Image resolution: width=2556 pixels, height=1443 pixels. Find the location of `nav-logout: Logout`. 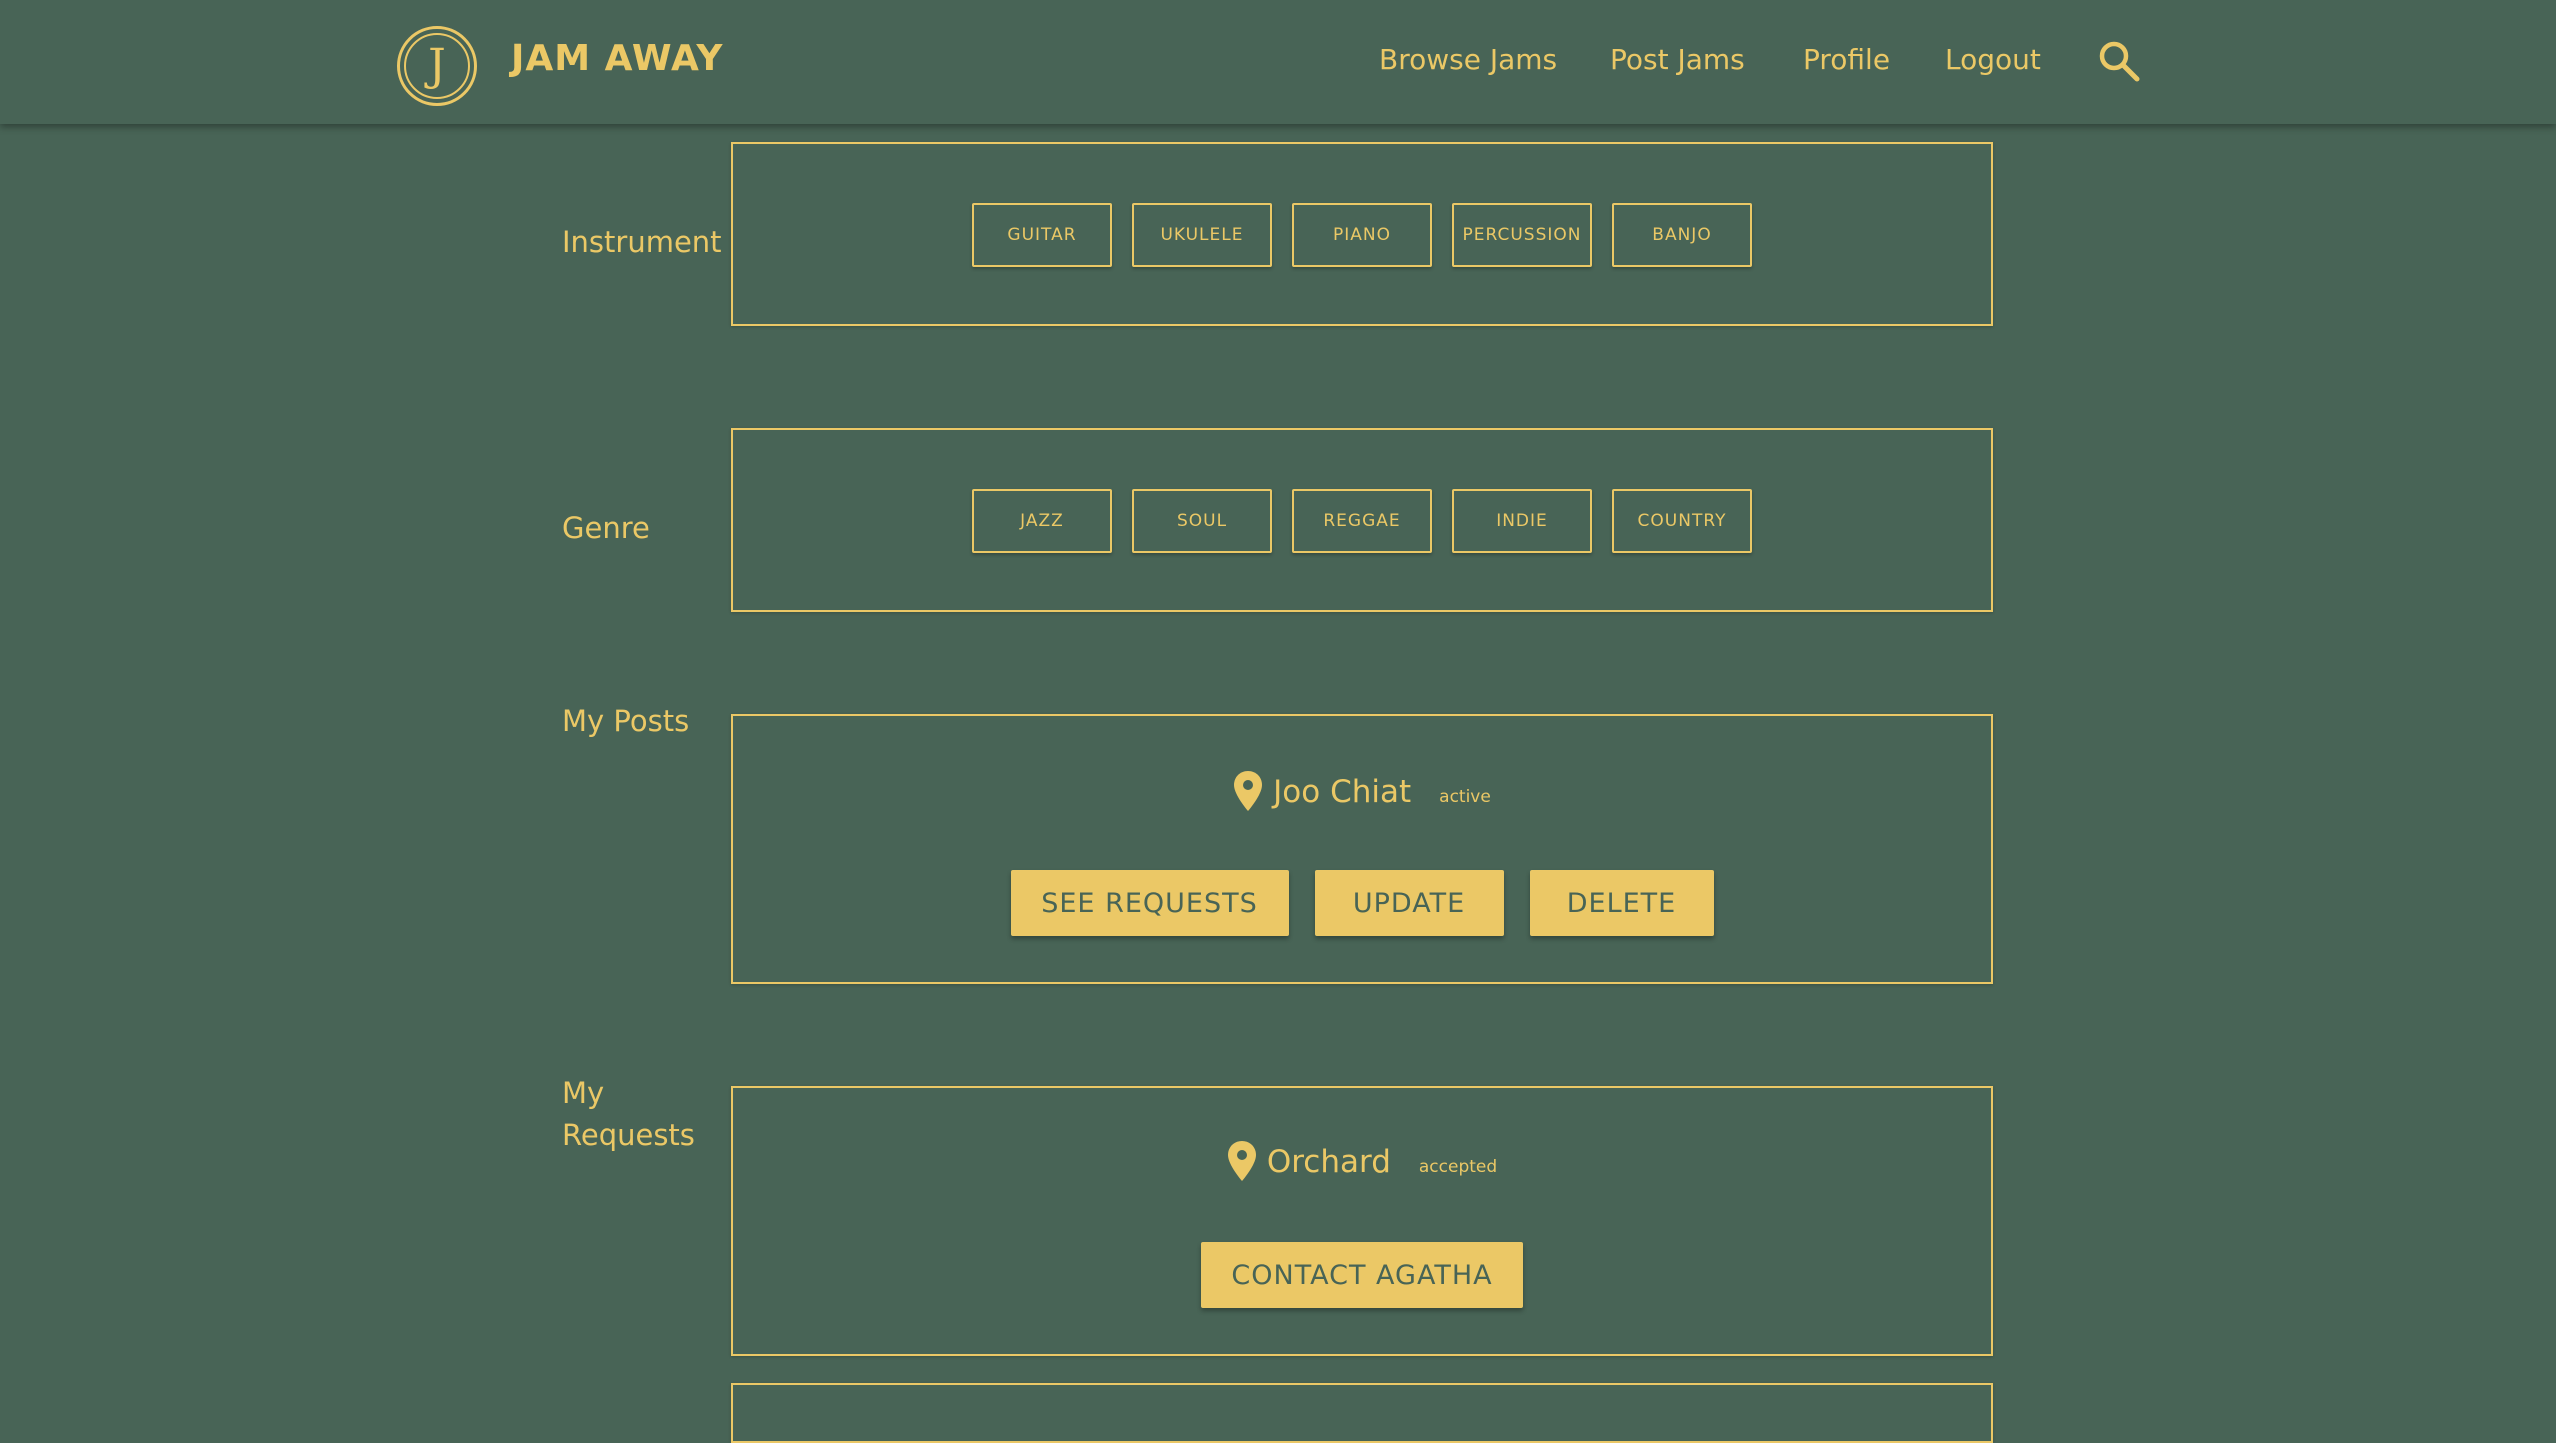

nav-logout: Logout is located at coordinates (1993, 59).